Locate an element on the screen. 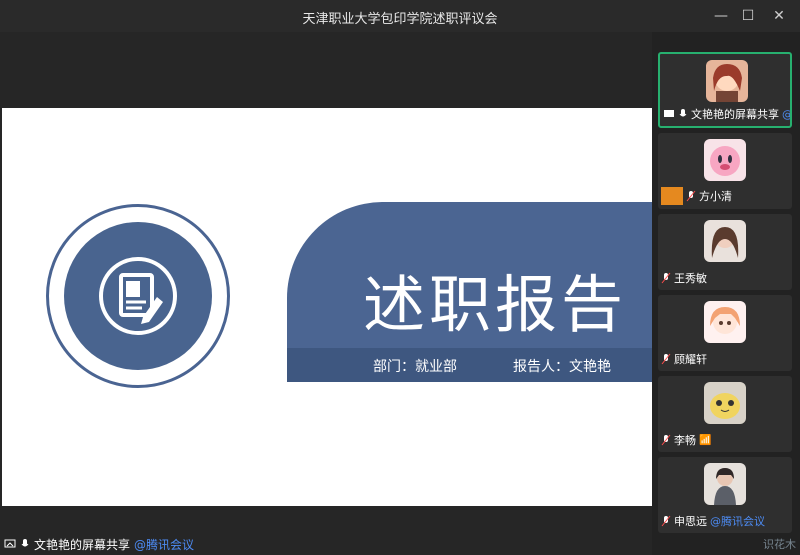 This screenshot has height=555, width=800. participant-name-text: 李畅 is located at coordinates (685, 440).